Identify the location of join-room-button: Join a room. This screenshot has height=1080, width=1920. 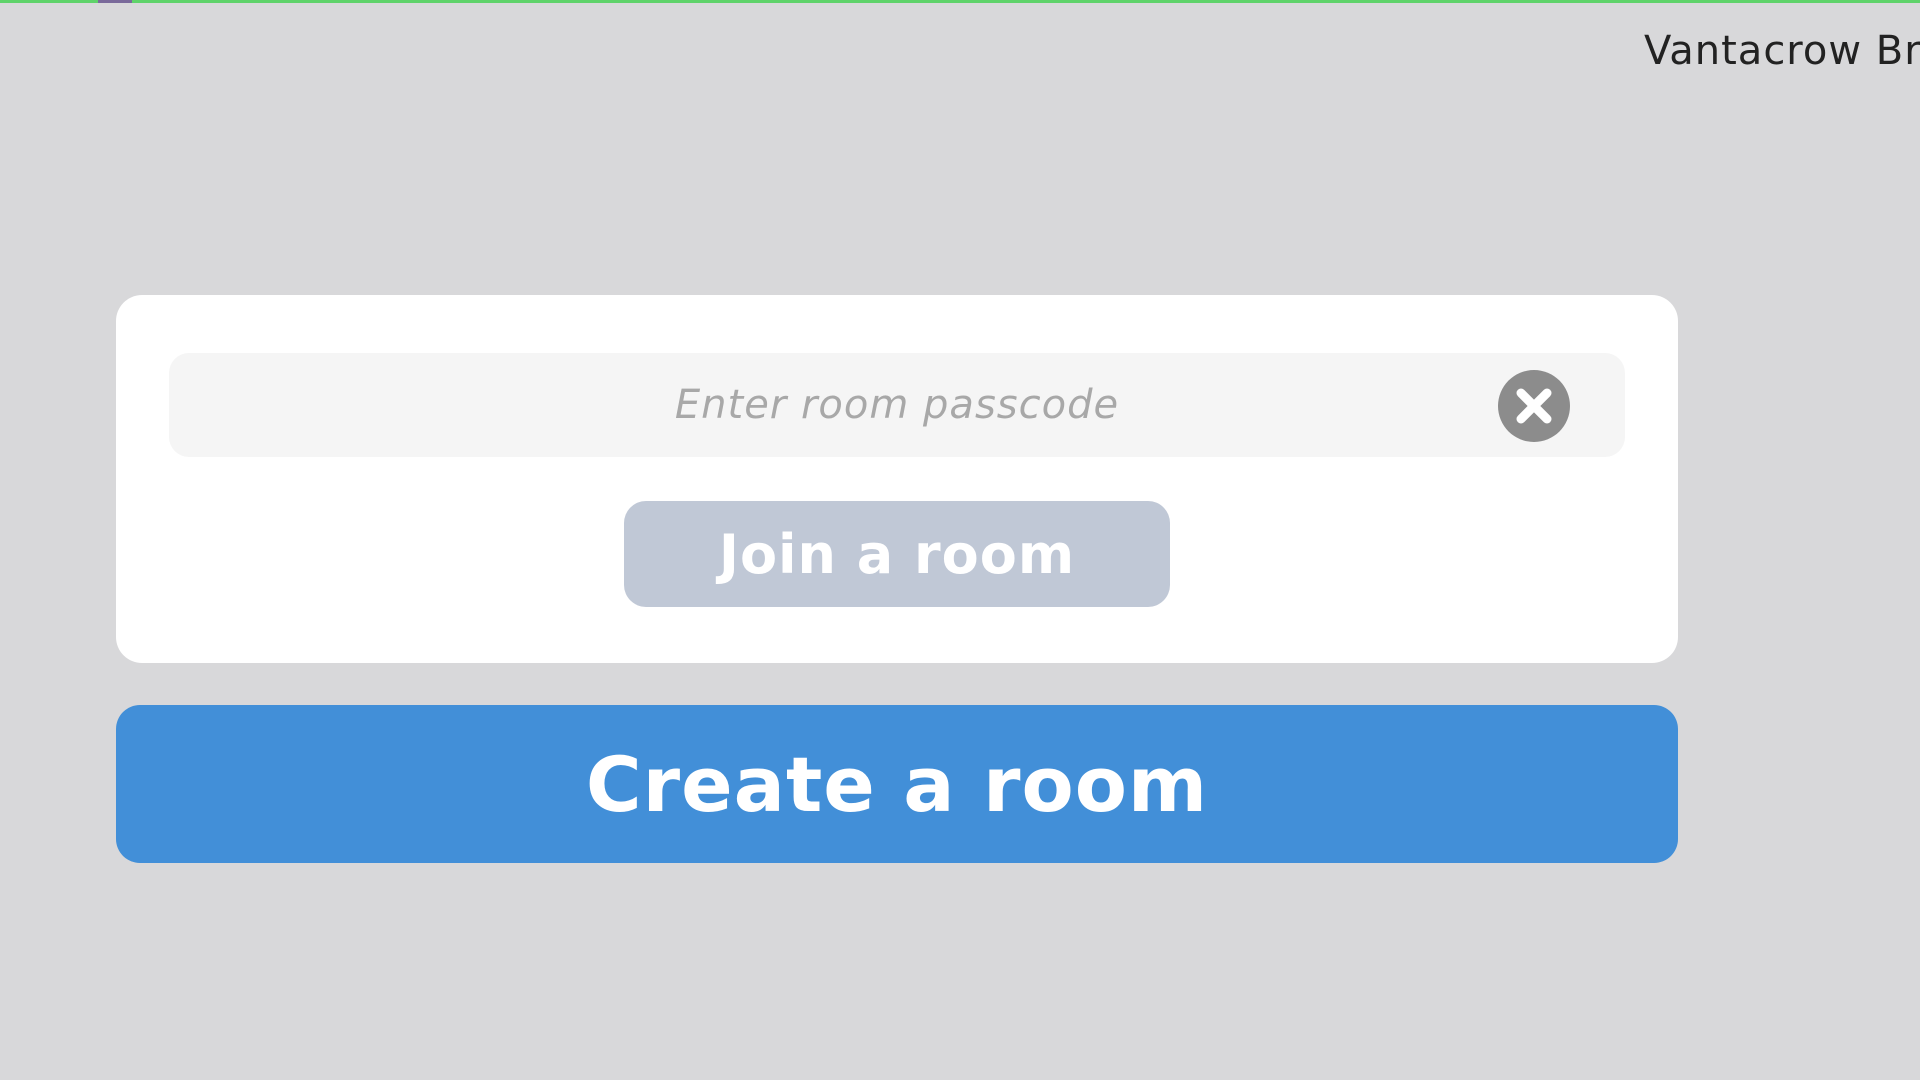
(897, 554).